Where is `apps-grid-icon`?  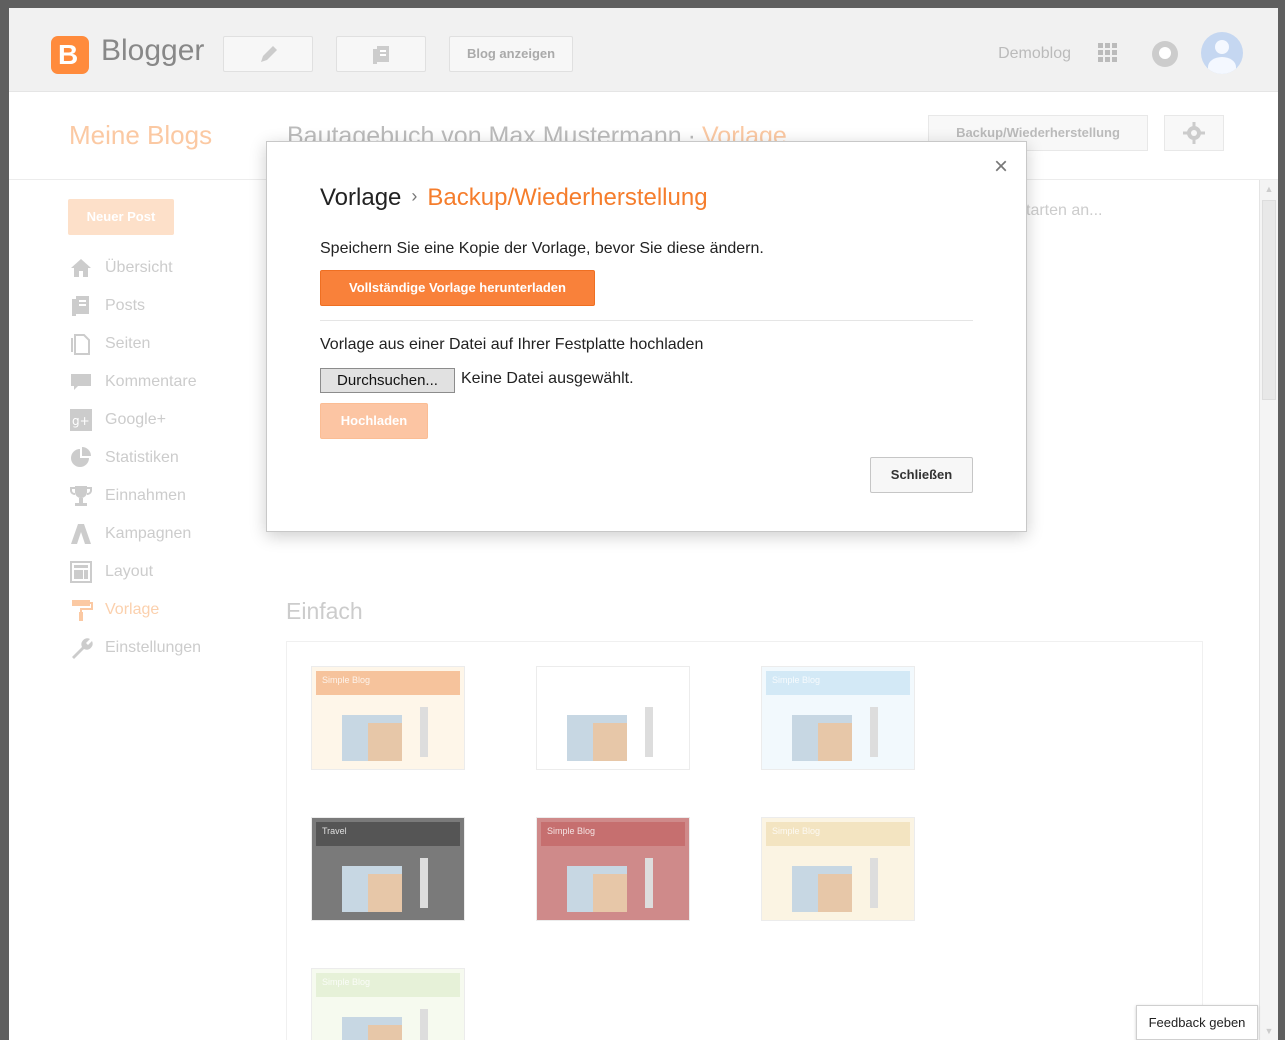 apps-grid-icon is located at coordinates (1108, 53).